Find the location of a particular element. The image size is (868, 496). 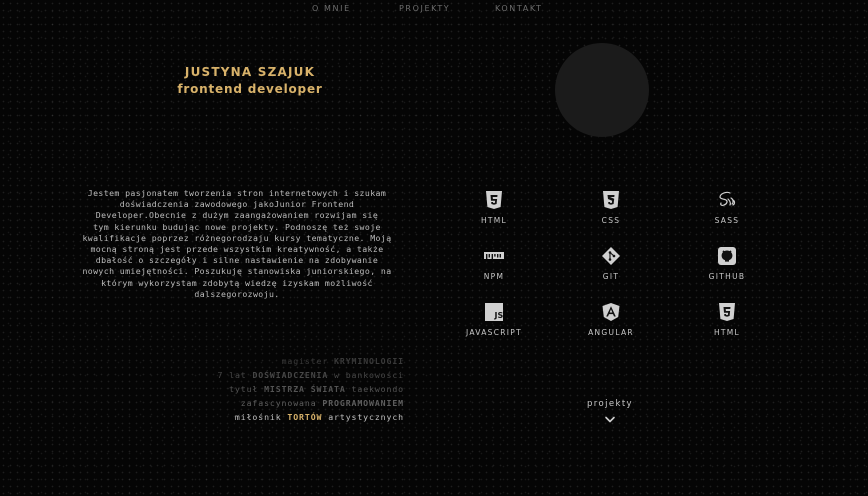

fact-highlight: DOŚWIADCZENIA is located at coordinates (290, 375).